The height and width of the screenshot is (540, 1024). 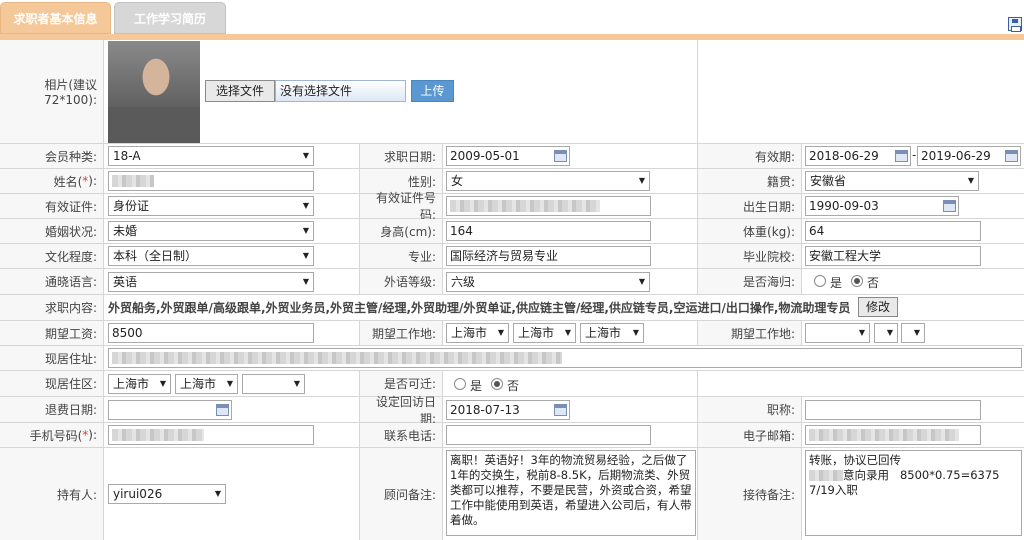 What do you see at coordinates (750, 333) in the screenshot?
I see `work-place2-label: 期望工作地:` at bounding box center [750, 333].